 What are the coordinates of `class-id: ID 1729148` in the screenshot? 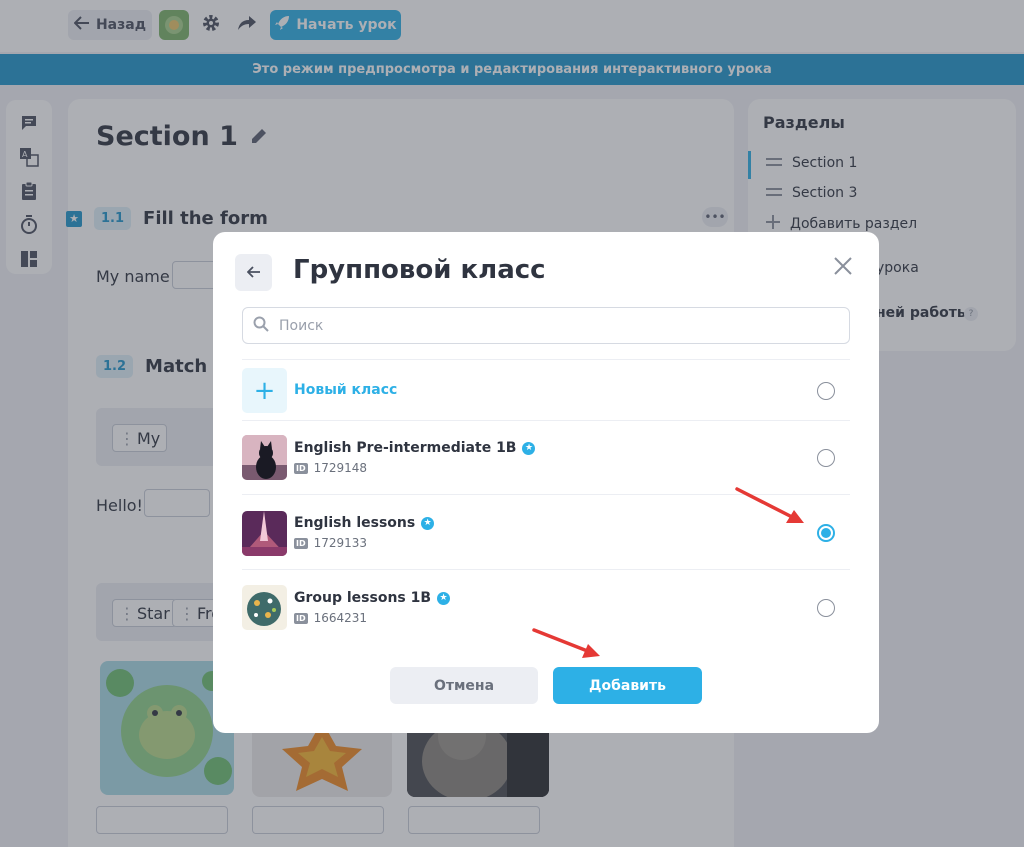 It's located at (330, 468).